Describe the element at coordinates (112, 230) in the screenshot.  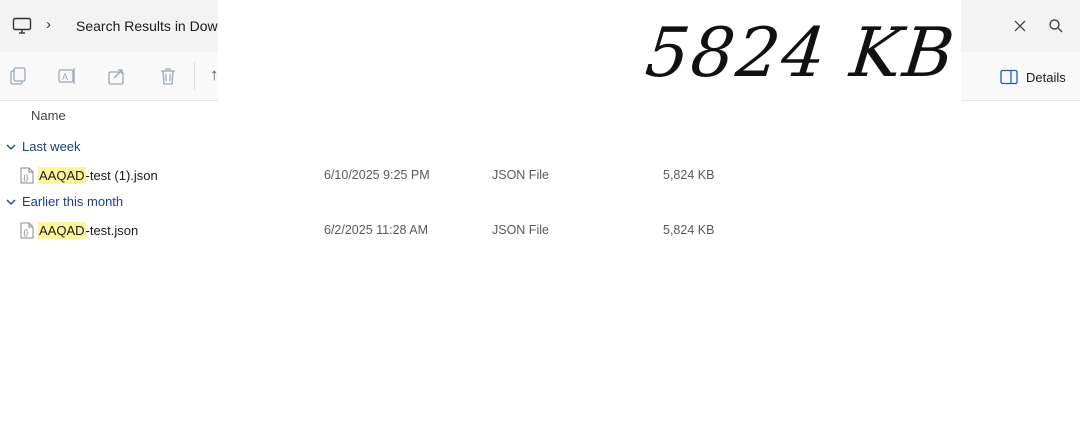
I see `file-name-rest: -test.json` at that location.